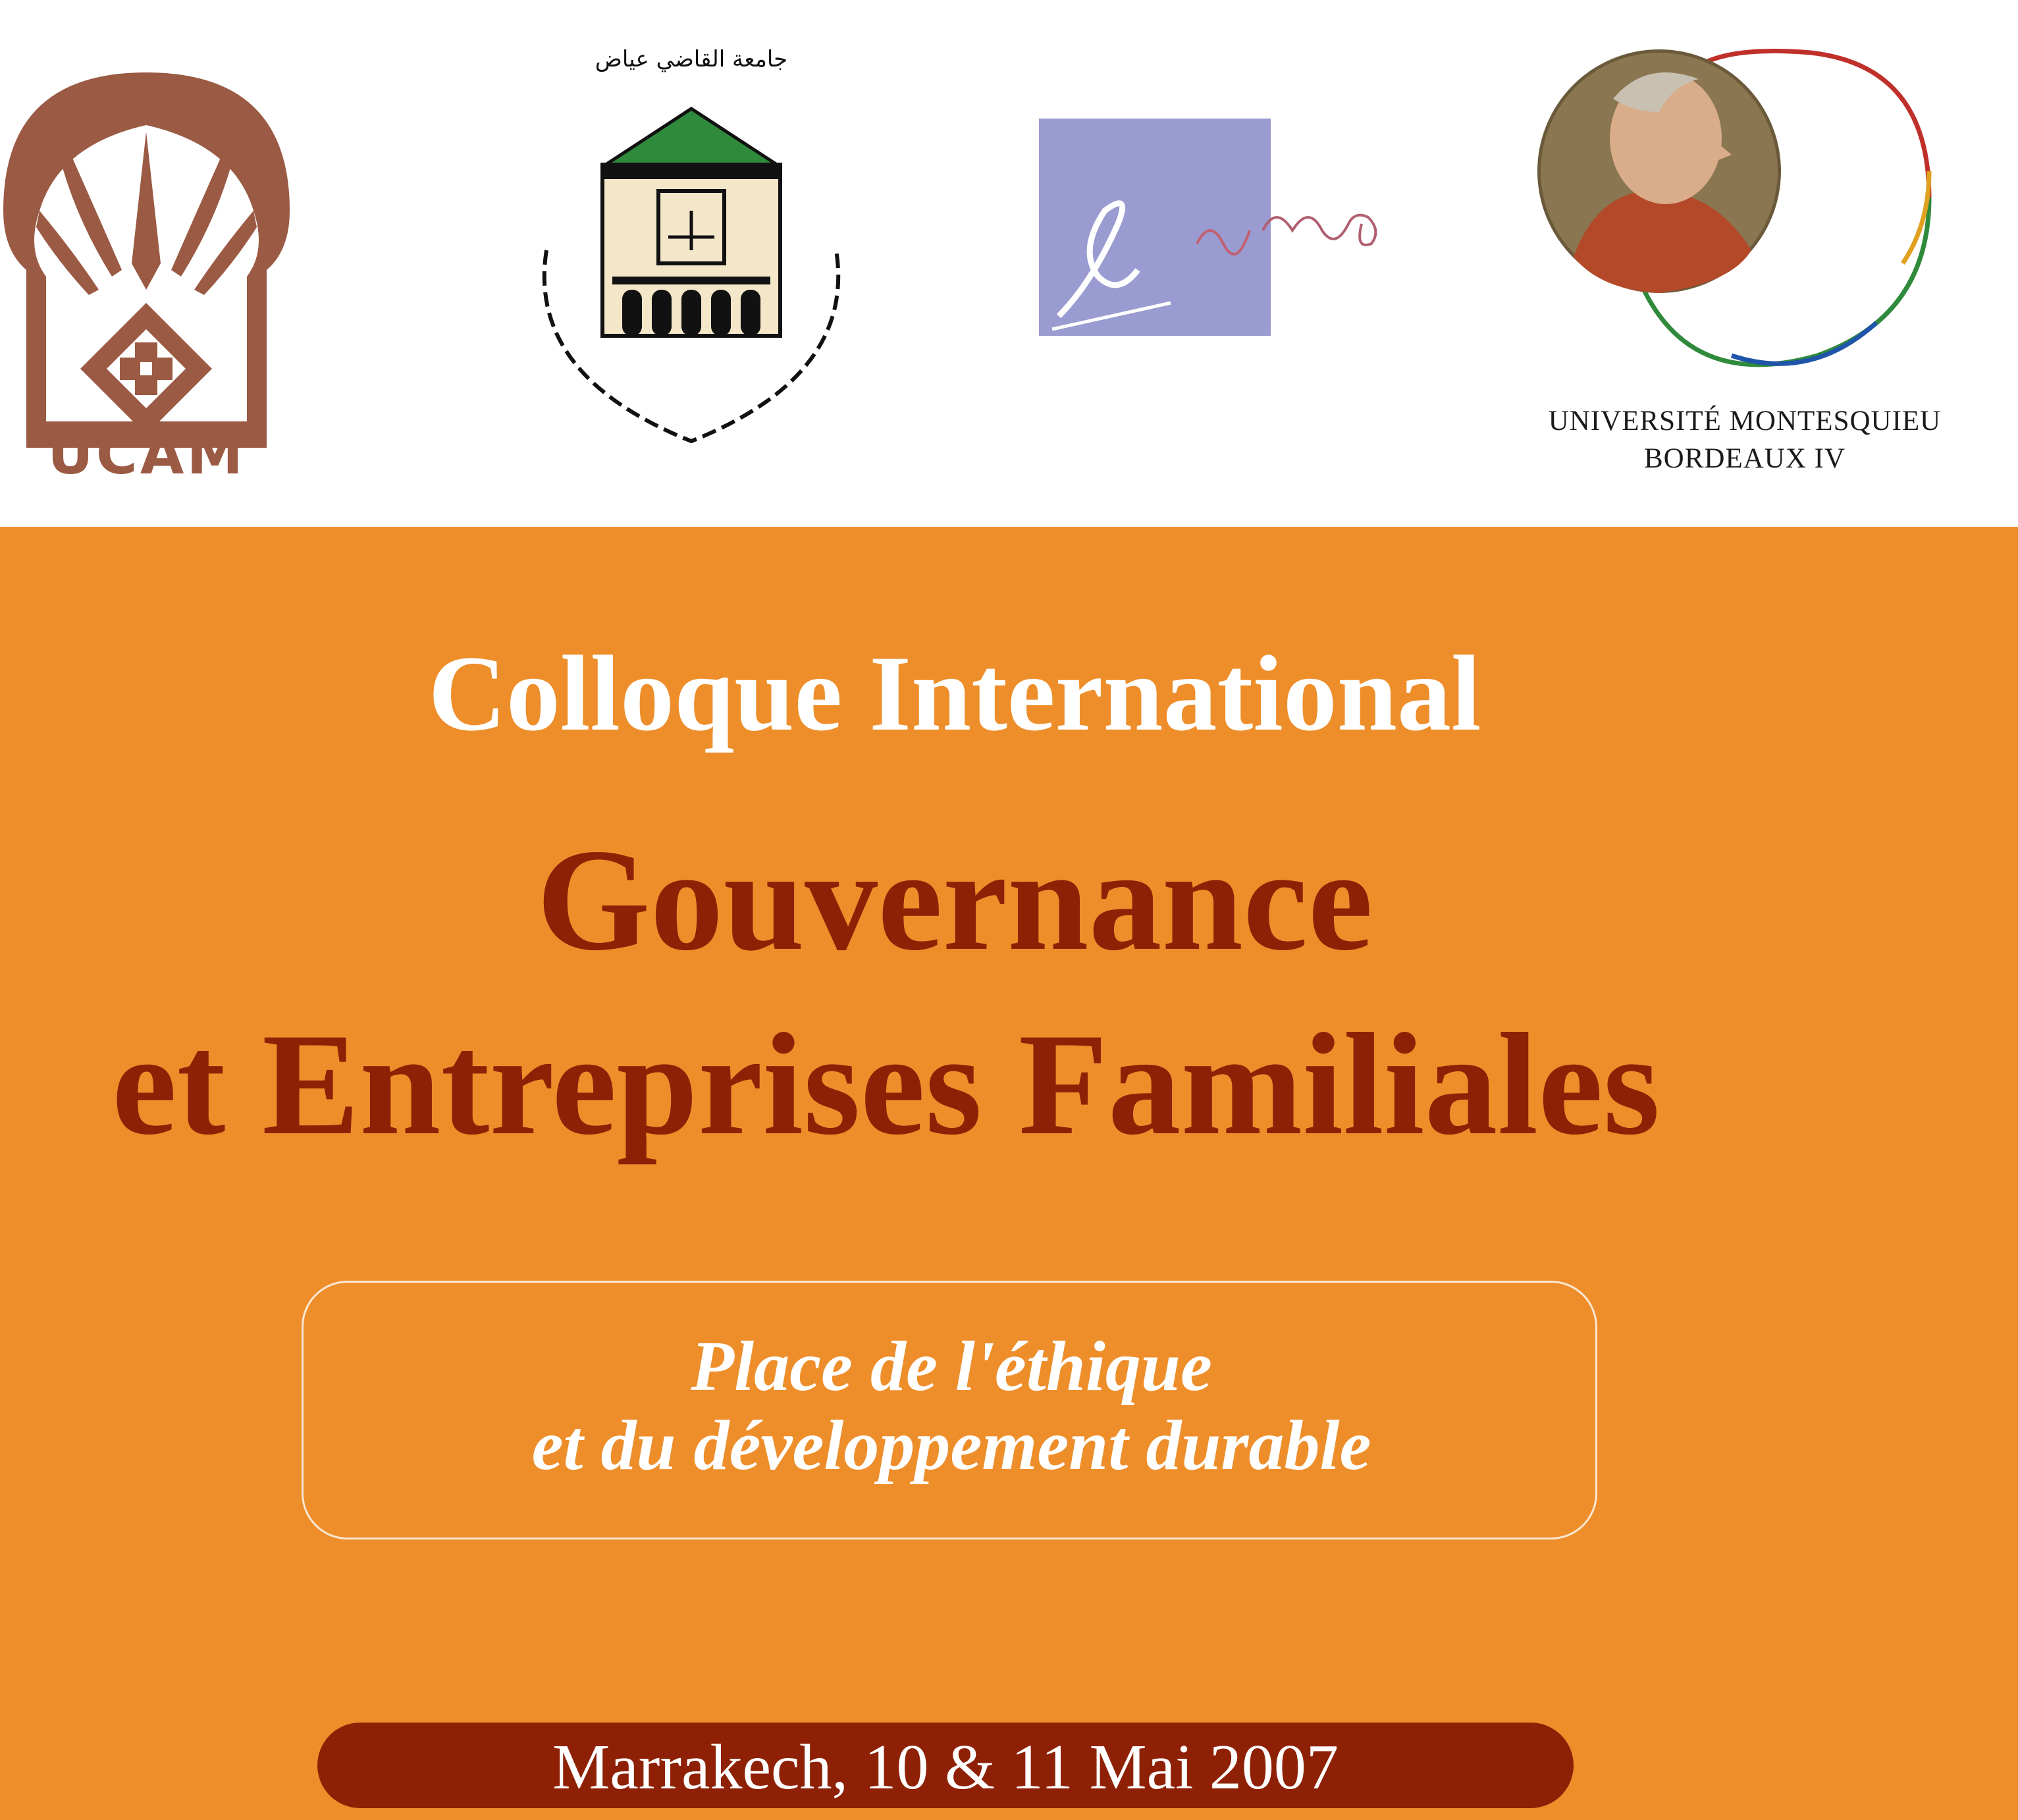 The image size is (2018, 1820). Describe the element at coordinates (955, 900) in the screenshot. I see `event-title-line1: Gouvernance` at that location.